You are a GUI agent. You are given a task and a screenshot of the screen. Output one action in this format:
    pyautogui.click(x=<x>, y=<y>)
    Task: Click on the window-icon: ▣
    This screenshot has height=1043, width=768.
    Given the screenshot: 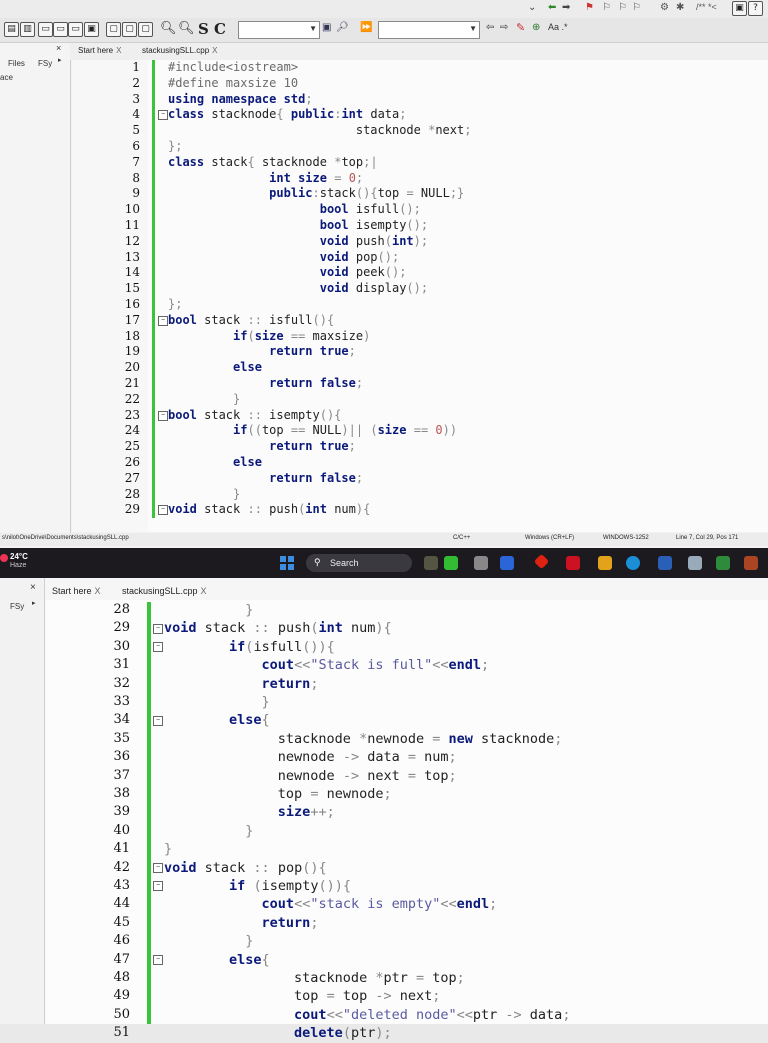 What is the action you would take?
    pyautogui.click(x=739, y=8)
    